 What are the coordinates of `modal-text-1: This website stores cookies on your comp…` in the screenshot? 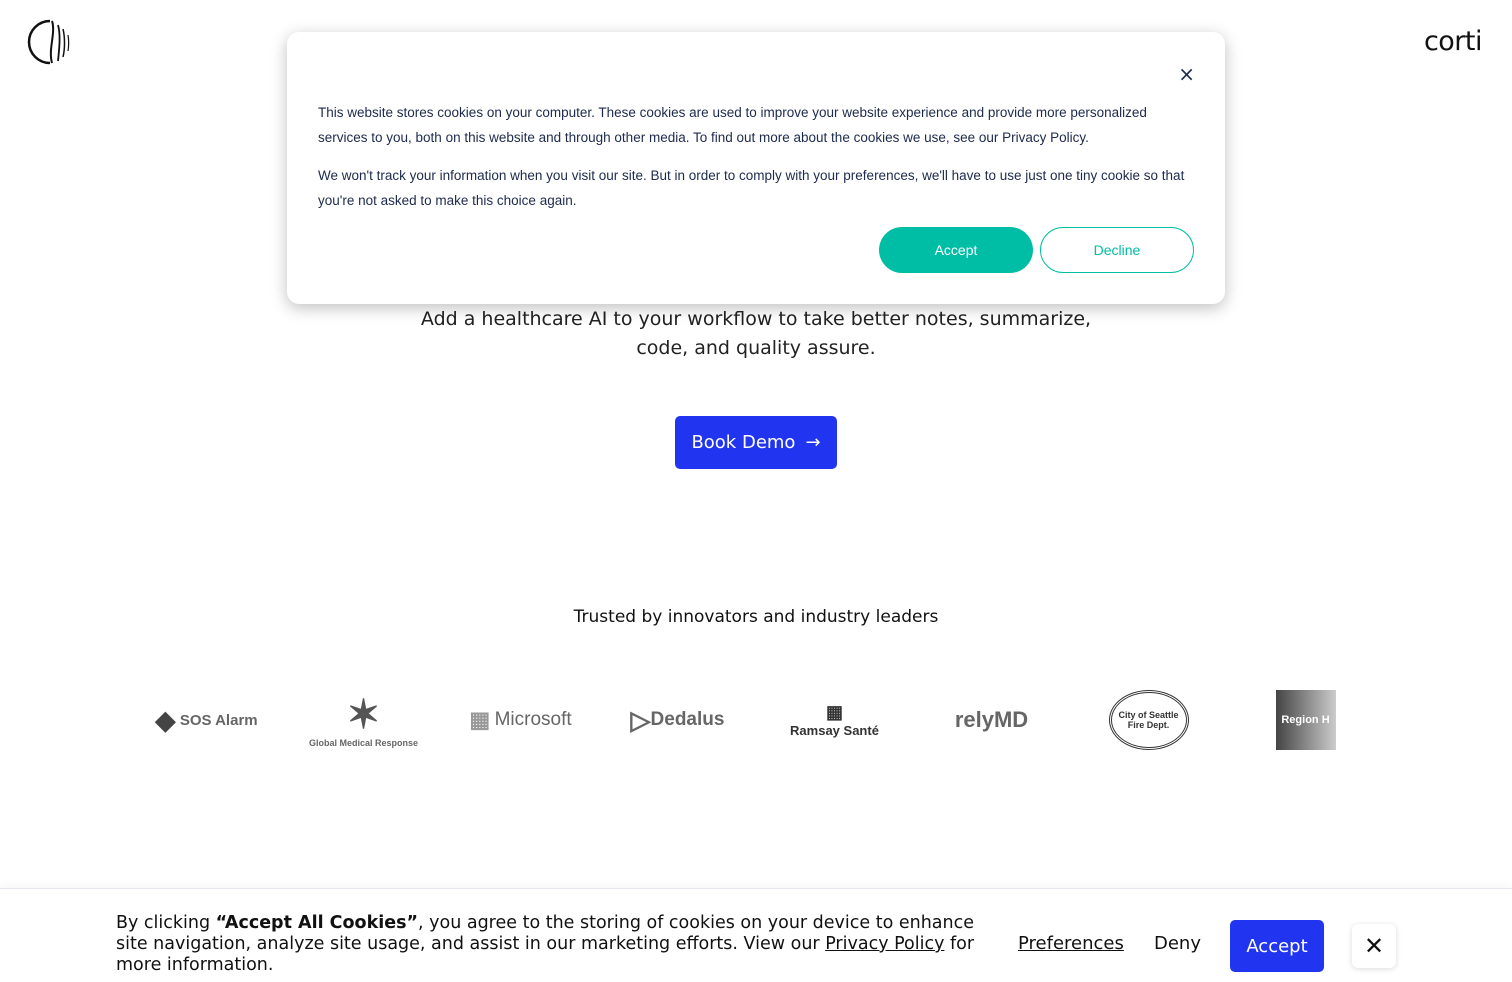 It's located at (732, 125).